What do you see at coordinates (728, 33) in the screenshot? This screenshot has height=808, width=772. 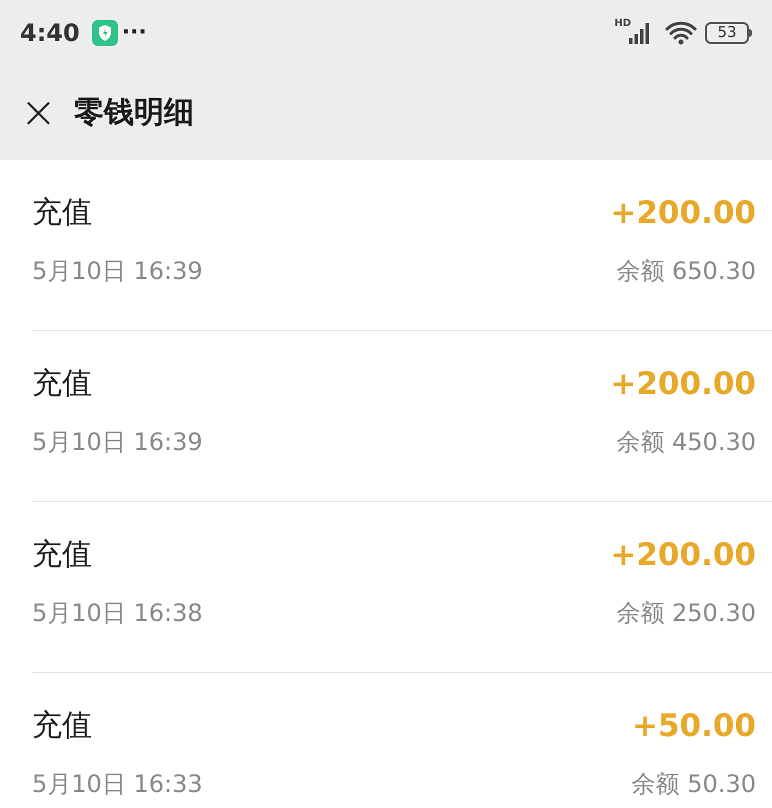 I see `battery-indicator: 53` at bounding box center [728, 33].